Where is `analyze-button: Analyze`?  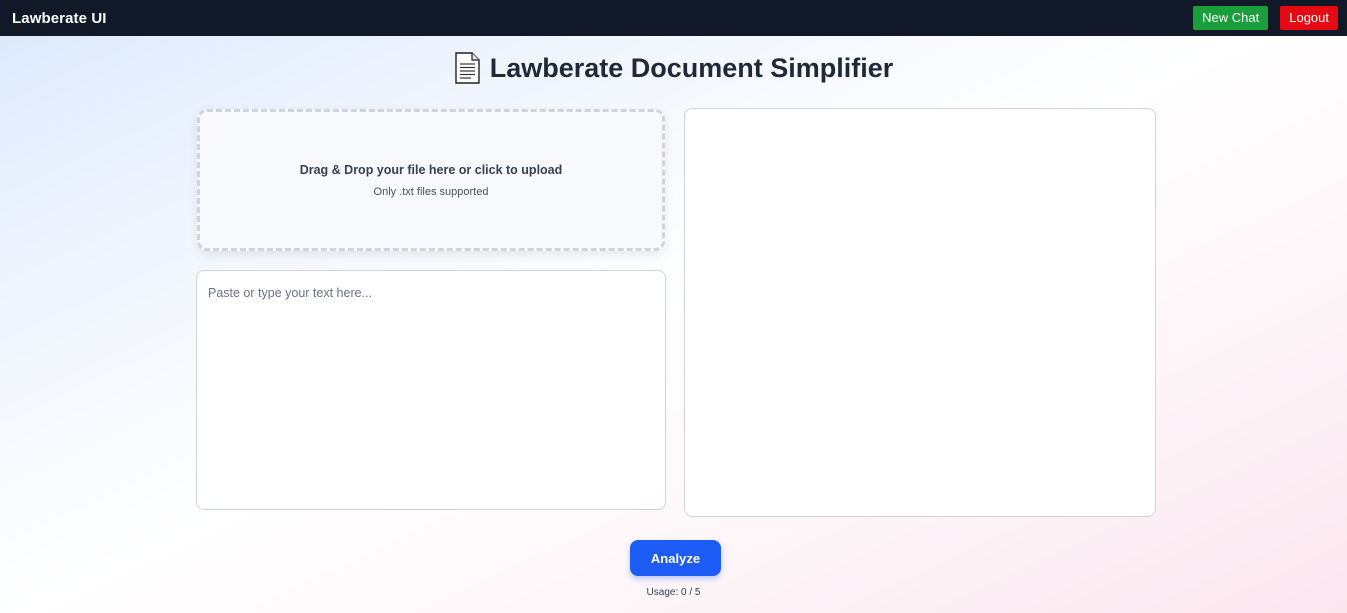
analyze-button: Analyze is located at coordinates (675, 558).